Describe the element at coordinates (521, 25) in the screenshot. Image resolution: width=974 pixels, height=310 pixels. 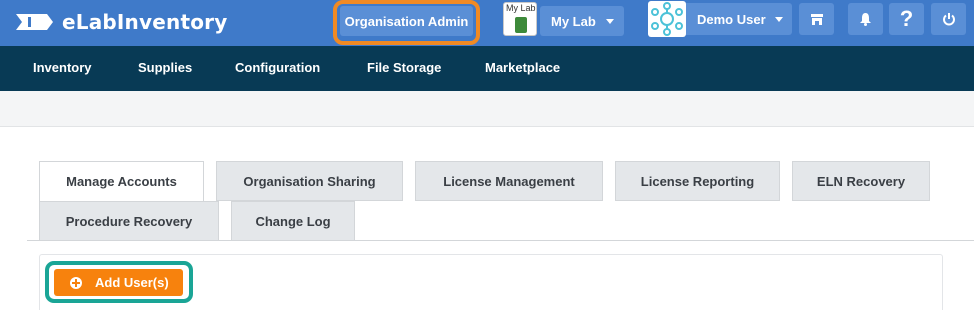
I see `lab-bottle-icon` at that location.